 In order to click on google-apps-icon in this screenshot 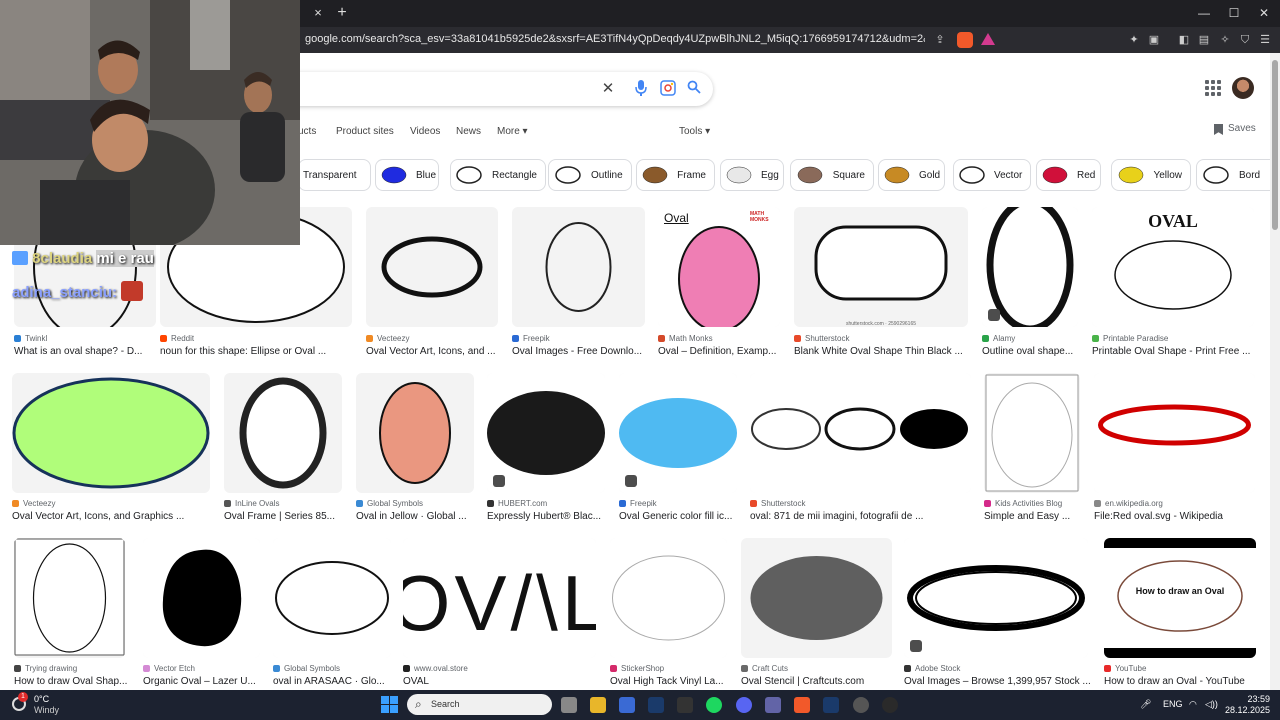, I will do `click(1213, 88)`.